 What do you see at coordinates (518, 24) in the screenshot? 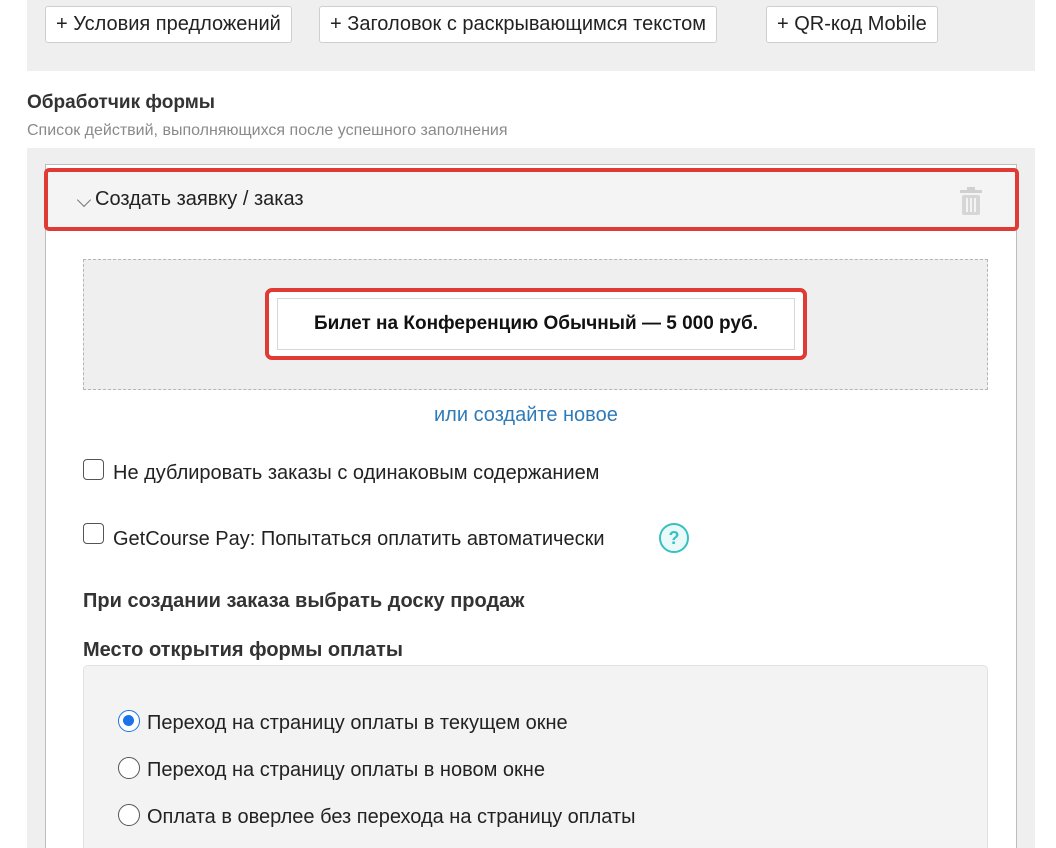
I see `add-expandable-heading-button: + Заголовок с раскрывающимся текстом` at bounding box center [518, 24].